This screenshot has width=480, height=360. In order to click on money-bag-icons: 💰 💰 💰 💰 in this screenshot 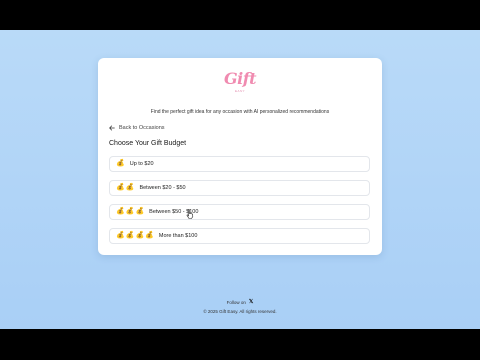, I will do `click(135, 236)`.